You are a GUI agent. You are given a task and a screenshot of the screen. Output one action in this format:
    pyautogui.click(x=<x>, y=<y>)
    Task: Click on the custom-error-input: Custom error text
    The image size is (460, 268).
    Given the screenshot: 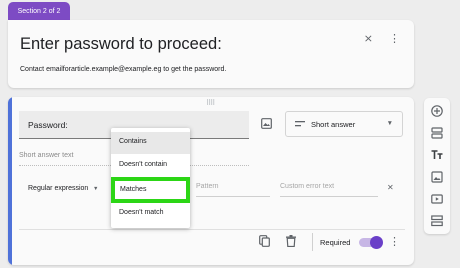 What is the action you would take?
    pyautogui.click(x=329, y=190)
    